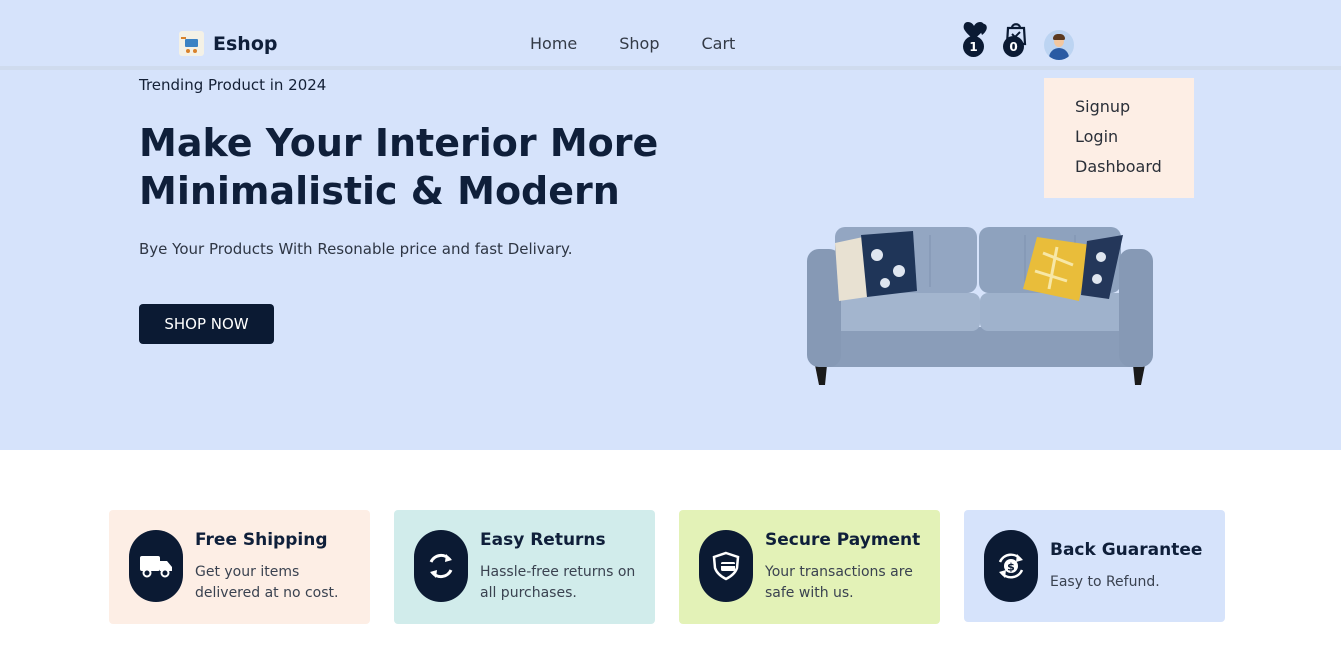 The height and width of the screenshot is (648, 1341). Describe the element at coordinates (1059, 45) in the screenshot. I see `user-avatar` at that location.